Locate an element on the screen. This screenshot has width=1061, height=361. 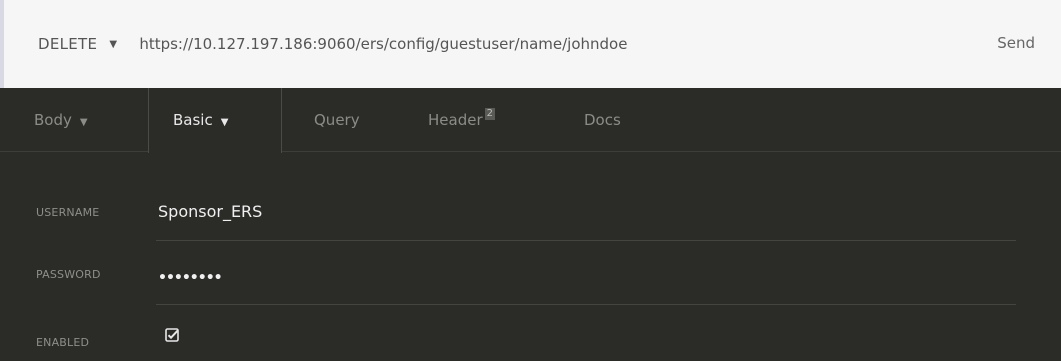
header-count-badge: 2 is located at coordinates (489, 114).